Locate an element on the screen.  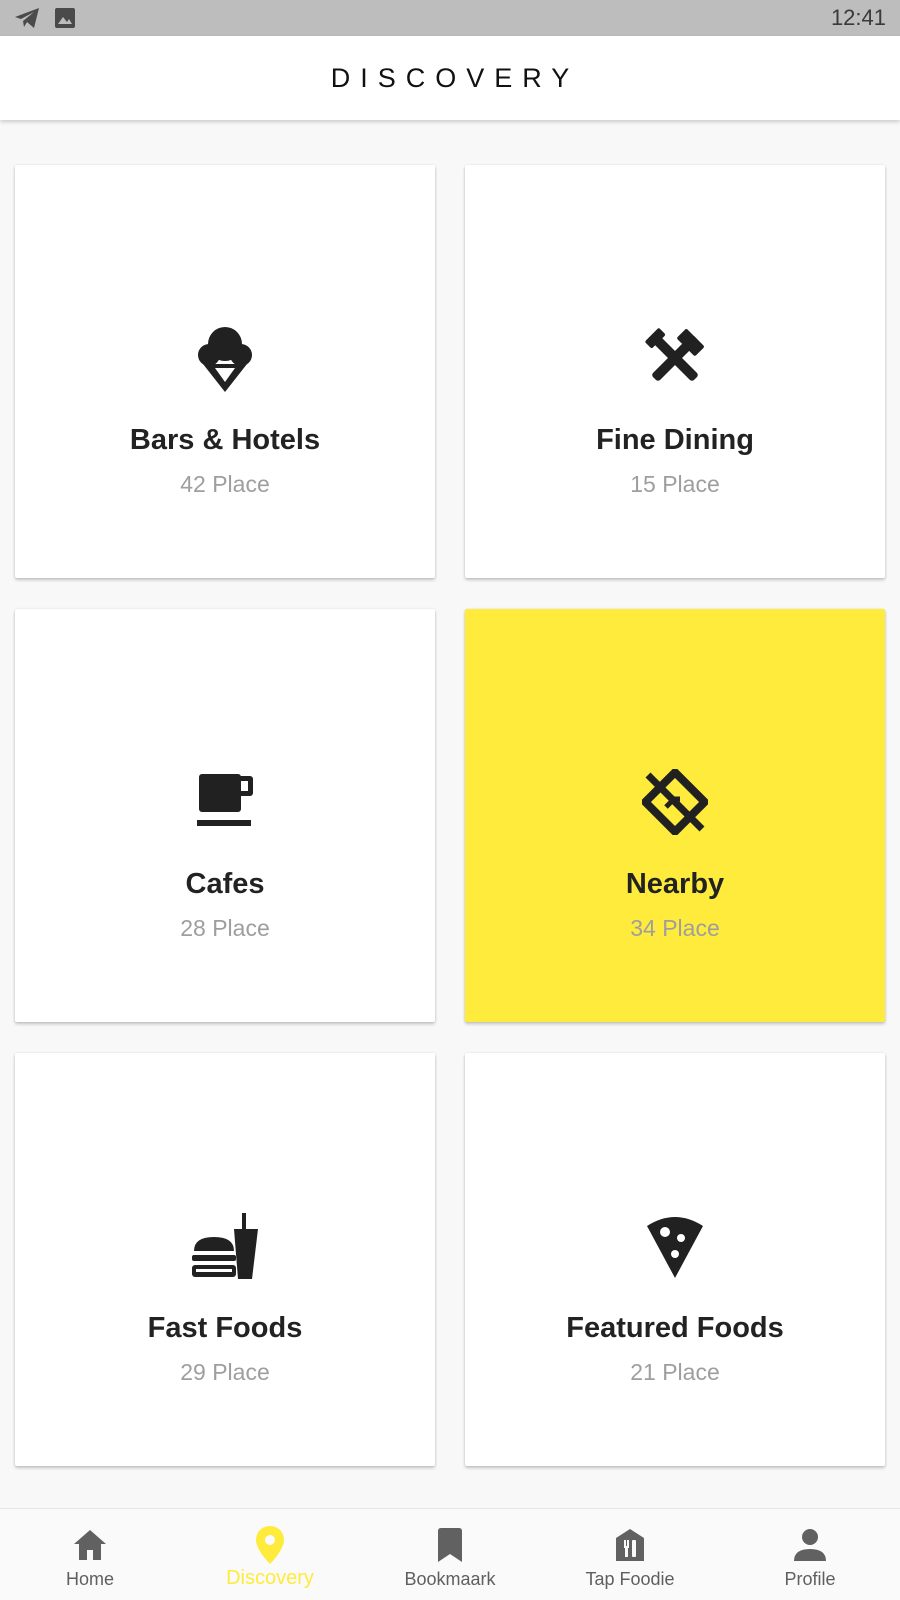
nav-item-profile: Profile is located at coordinates (810, 1554).